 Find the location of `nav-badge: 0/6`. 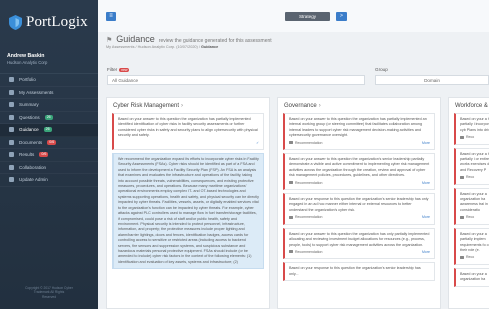

nav-badge: 0/6 is located at coordinates (44, 155).